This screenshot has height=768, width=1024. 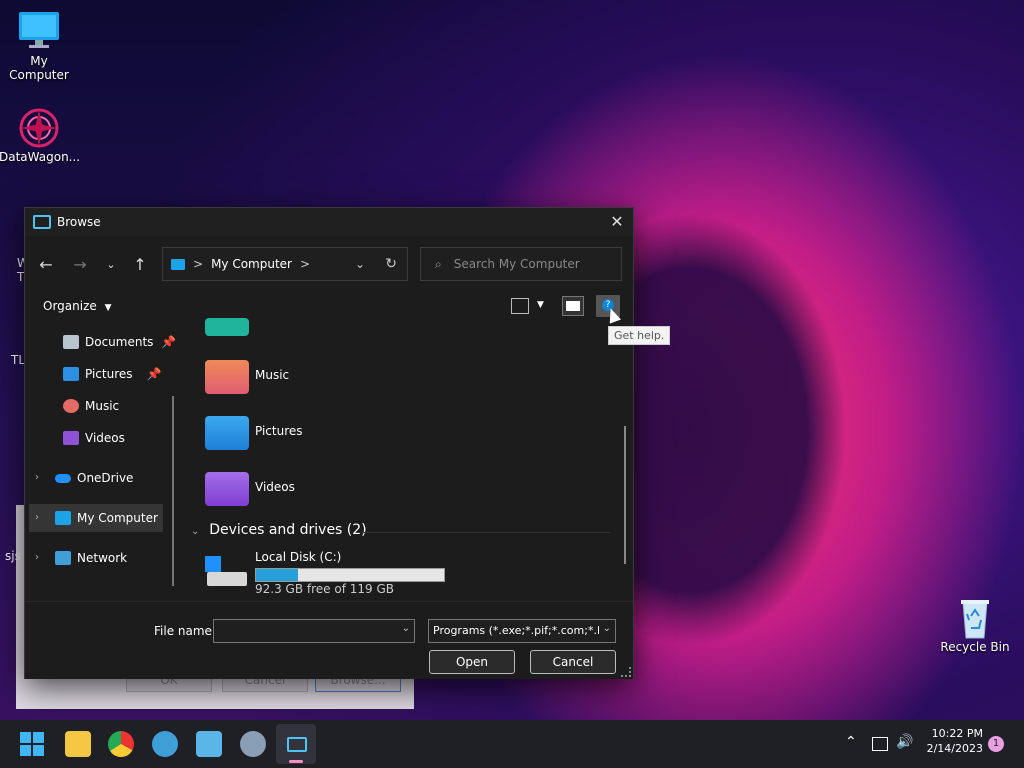 What do you see at coordinates (71, 374) in the screenshot?
I see `pictures-icon` at bounding box center [71, 374].